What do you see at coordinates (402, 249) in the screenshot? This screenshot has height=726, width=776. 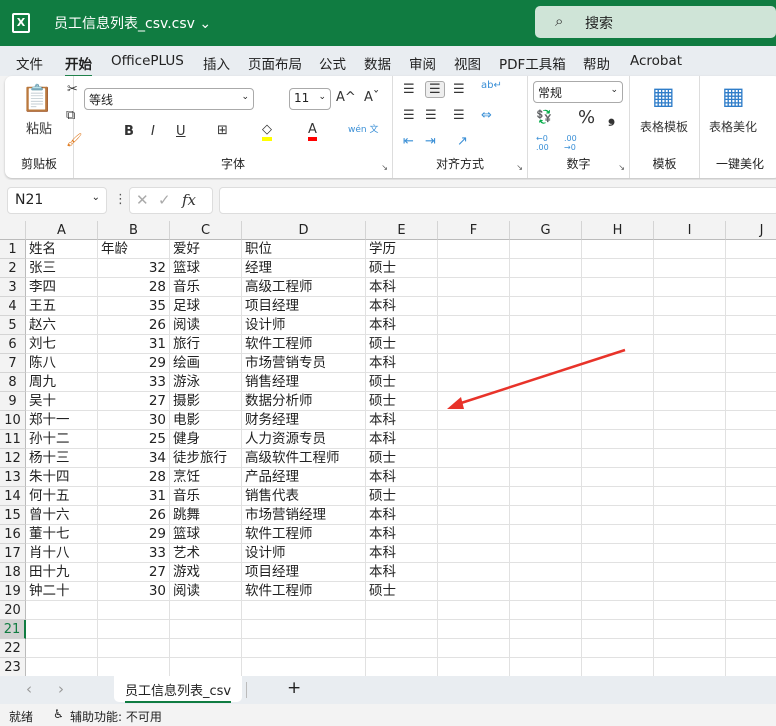 I see `table-cell: 学历` at bounding box center [402, 249].